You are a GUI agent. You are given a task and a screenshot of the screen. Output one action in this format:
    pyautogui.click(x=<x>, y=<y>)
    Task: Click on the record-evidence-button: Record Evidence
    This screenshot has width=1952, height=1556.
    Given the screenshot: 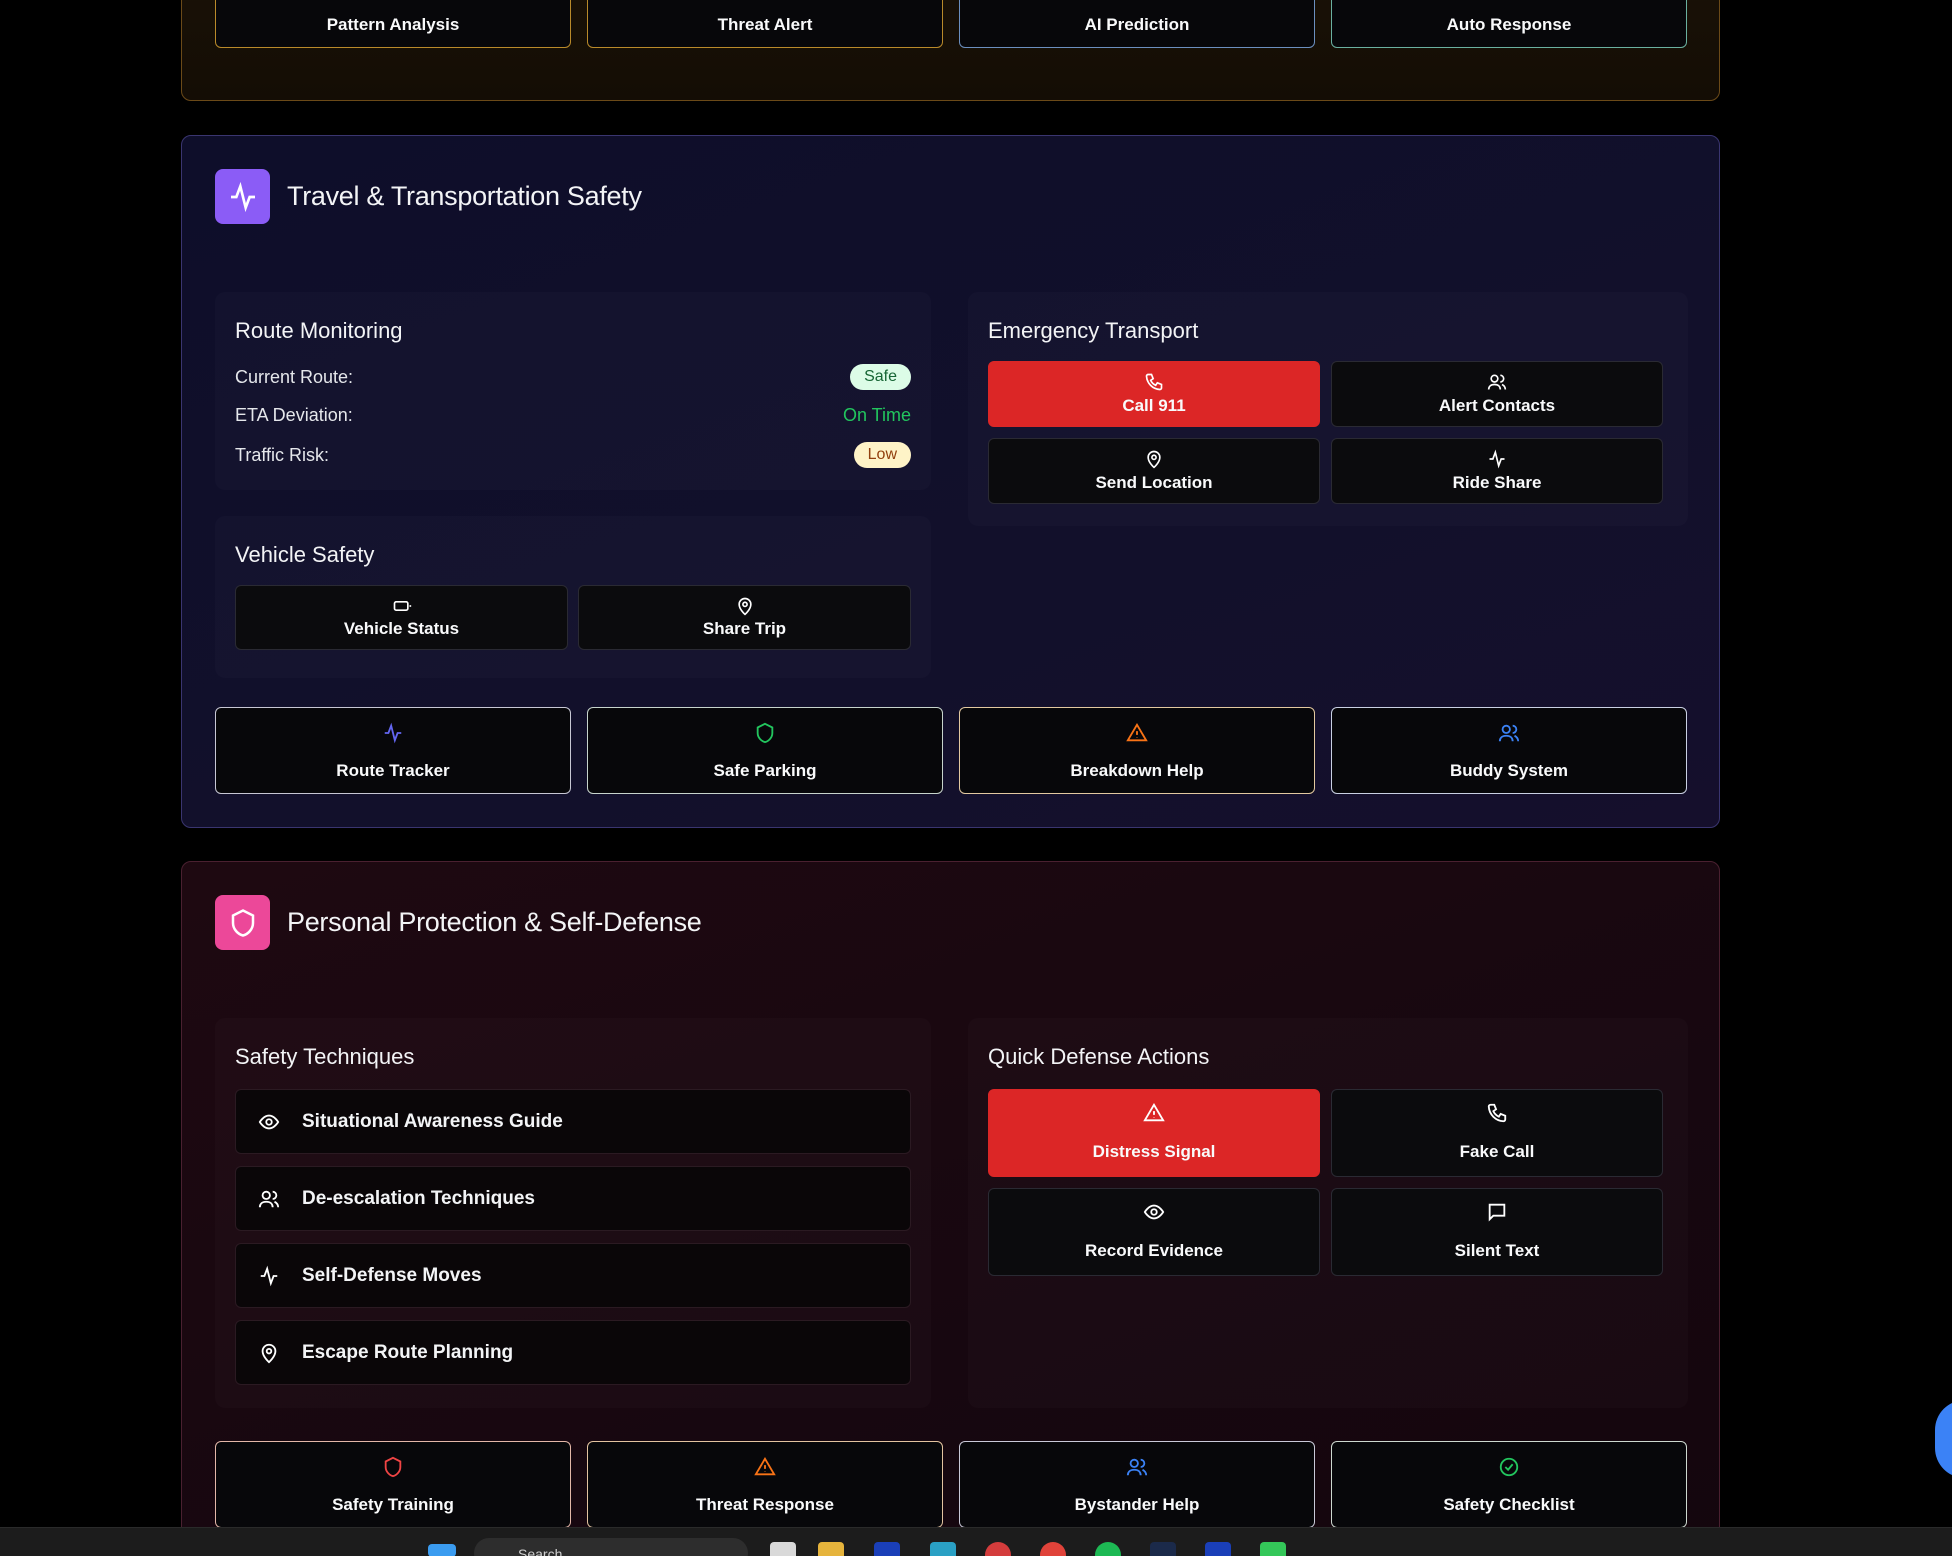 What is the action you would take?
    pyautogui.click(x=1154, y=1232)
    